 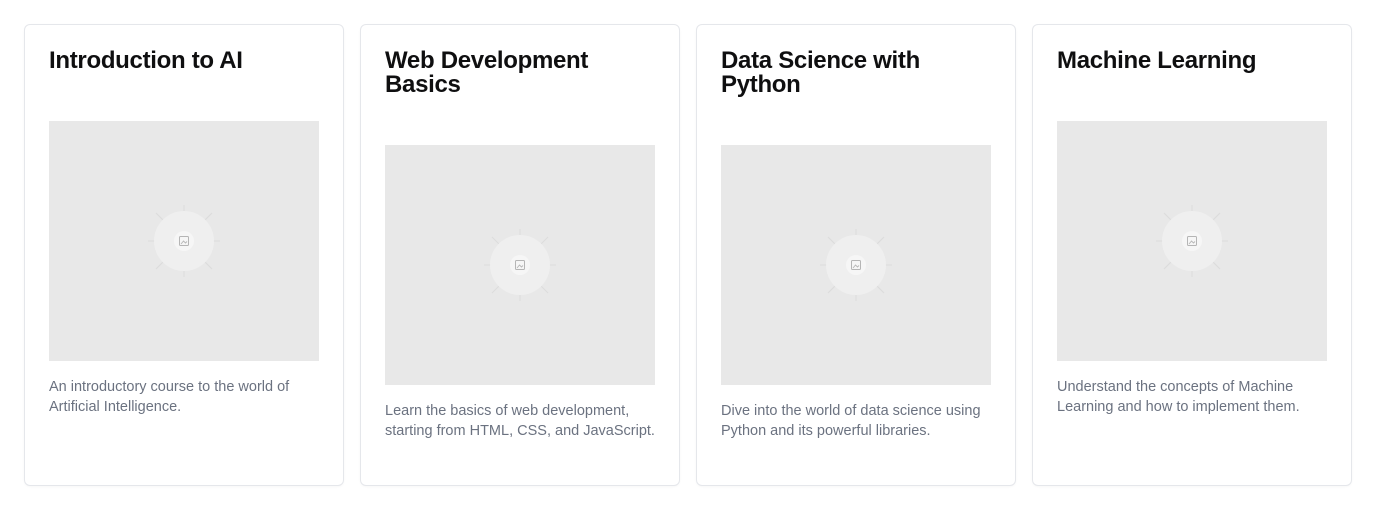 I want to click on course-title: Data Science with Python, so click(x=820, y=72).